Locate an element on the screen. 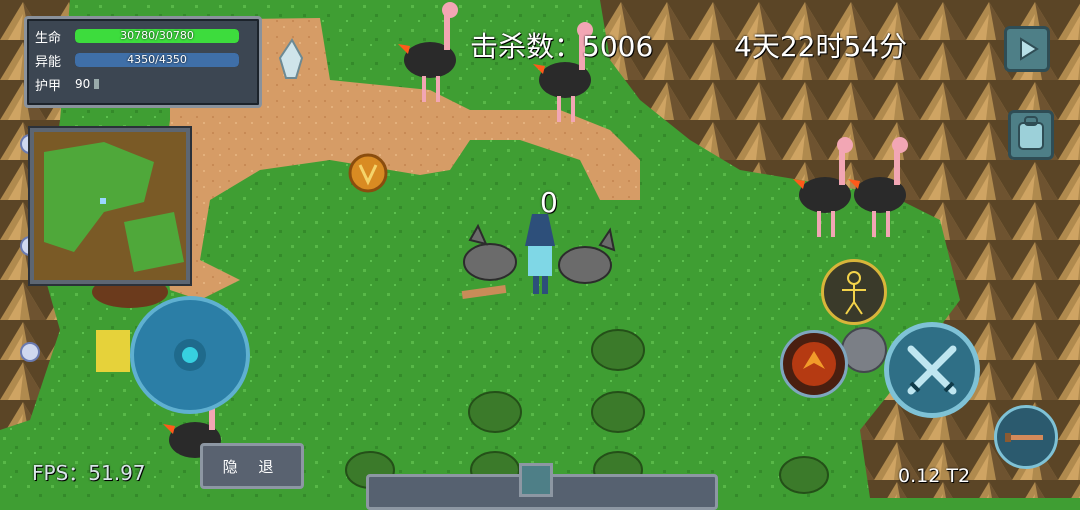  play-button is located at coordinates (1027, 49).